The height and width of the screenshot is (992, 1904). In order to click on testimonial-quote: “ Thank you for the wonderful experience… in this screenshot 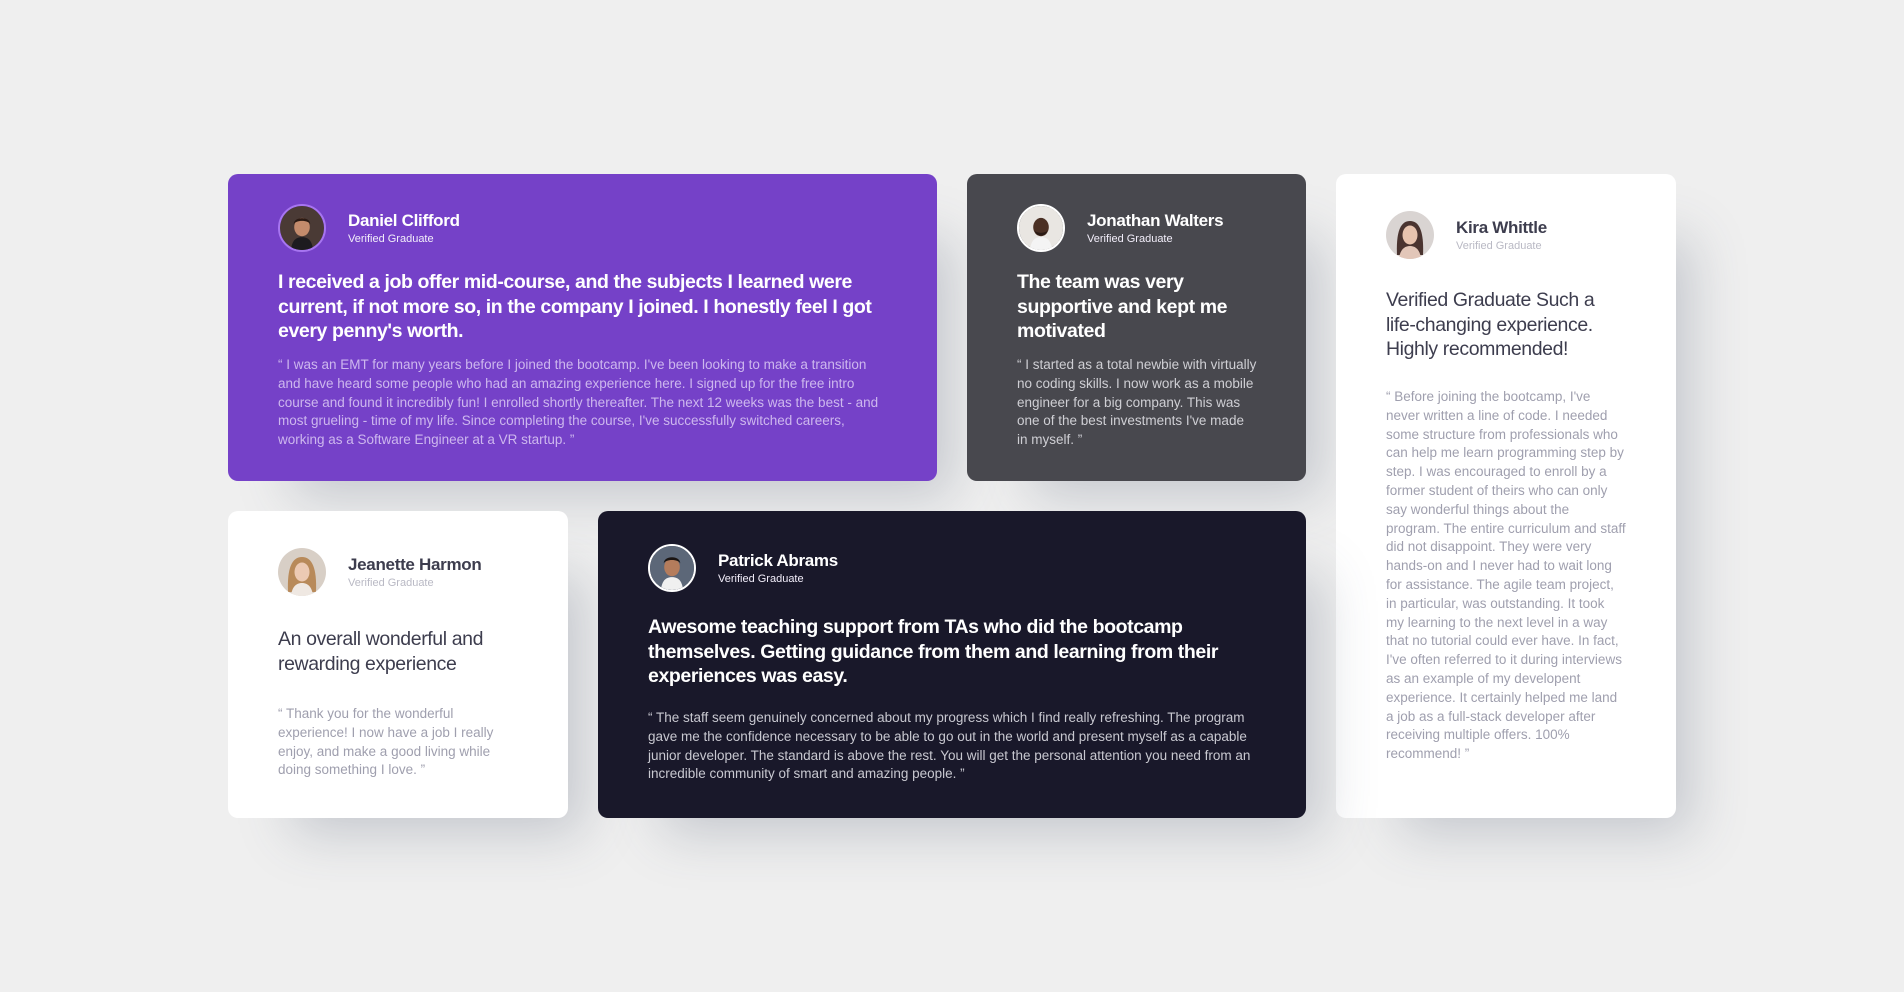, I will do `click(386, 742)`.